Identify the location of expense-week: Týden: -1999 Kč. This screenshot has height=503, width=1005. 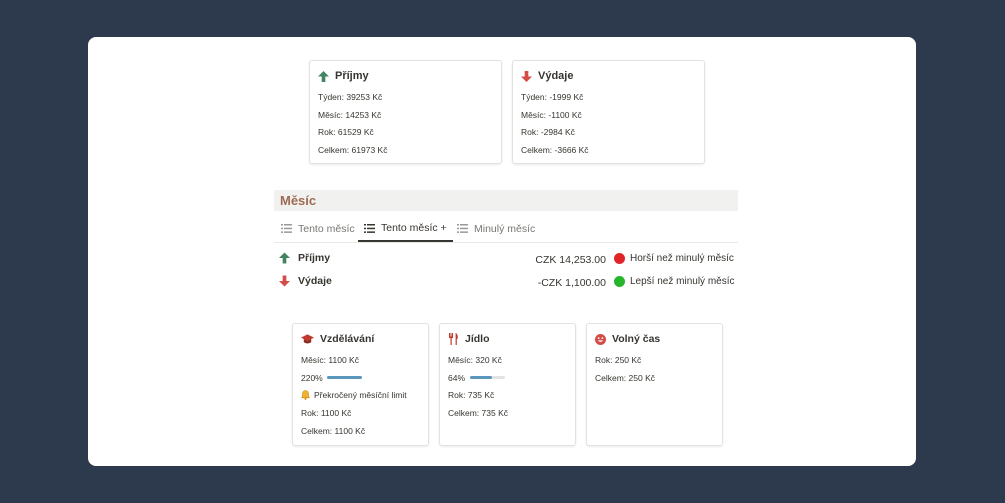
(552, 97).